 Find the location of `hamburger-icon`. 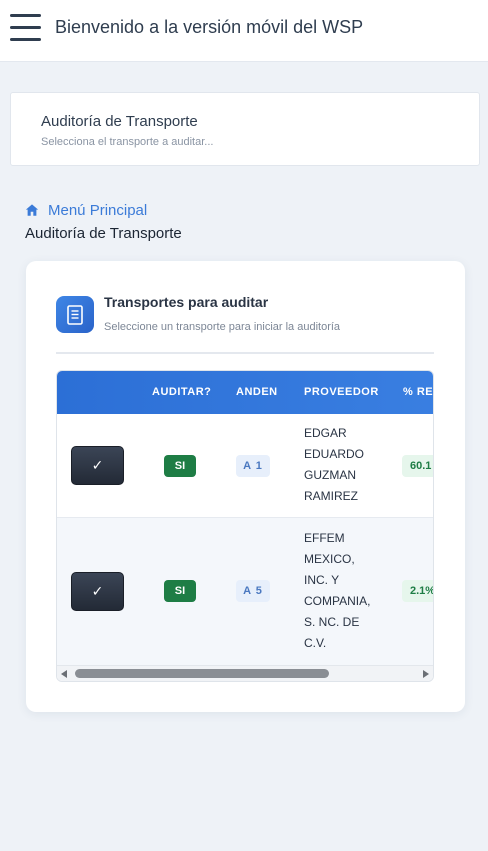

hamburger-icon is located at coordinates (25, 27).